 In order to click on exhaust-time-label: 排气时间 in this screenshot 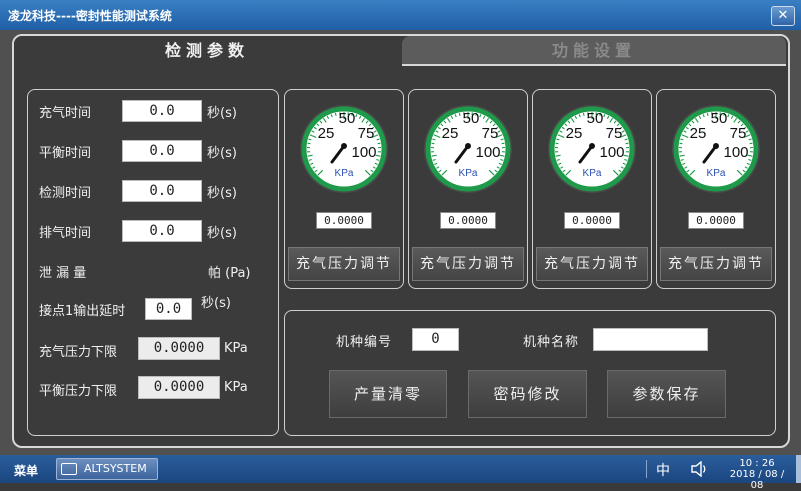, I will do `click(65, 231)`.